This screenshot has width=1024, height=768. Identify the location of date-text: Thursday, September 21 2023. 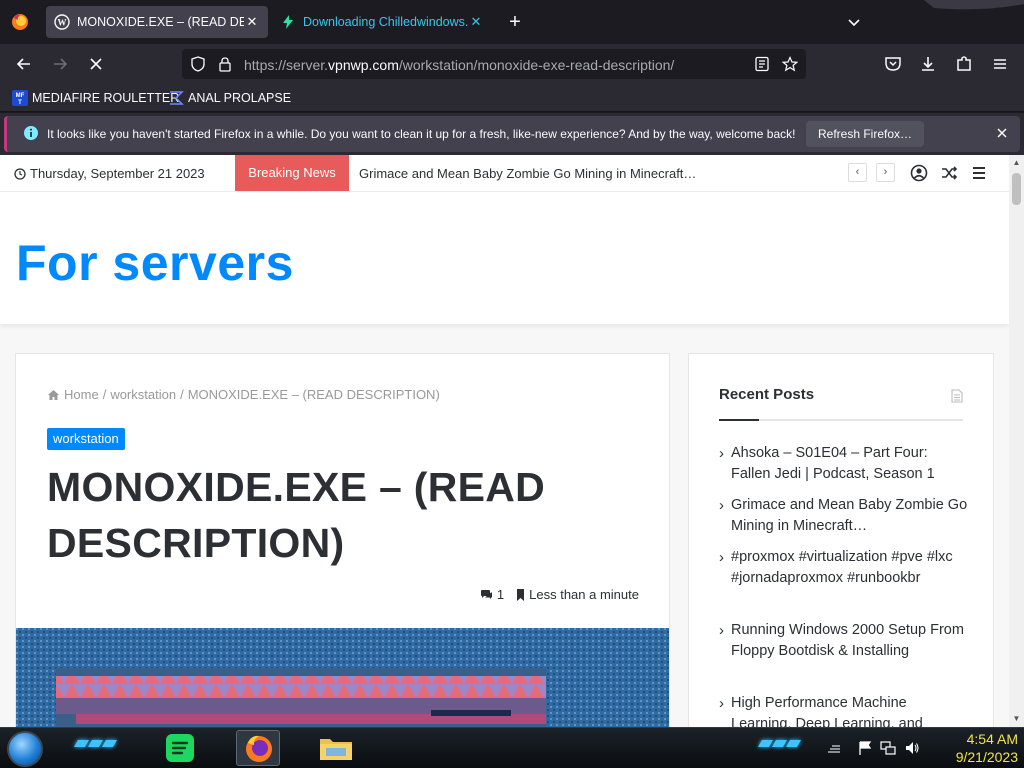
(117, 173).